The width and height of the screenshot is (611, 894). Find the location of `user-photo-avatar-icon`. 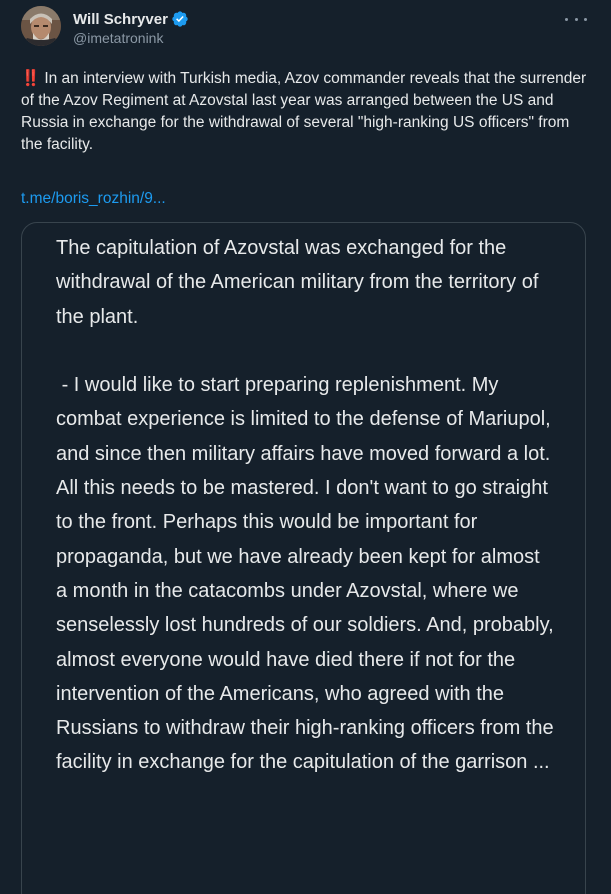

user-photo-avatar-icon is located at coordinates (41, 26).